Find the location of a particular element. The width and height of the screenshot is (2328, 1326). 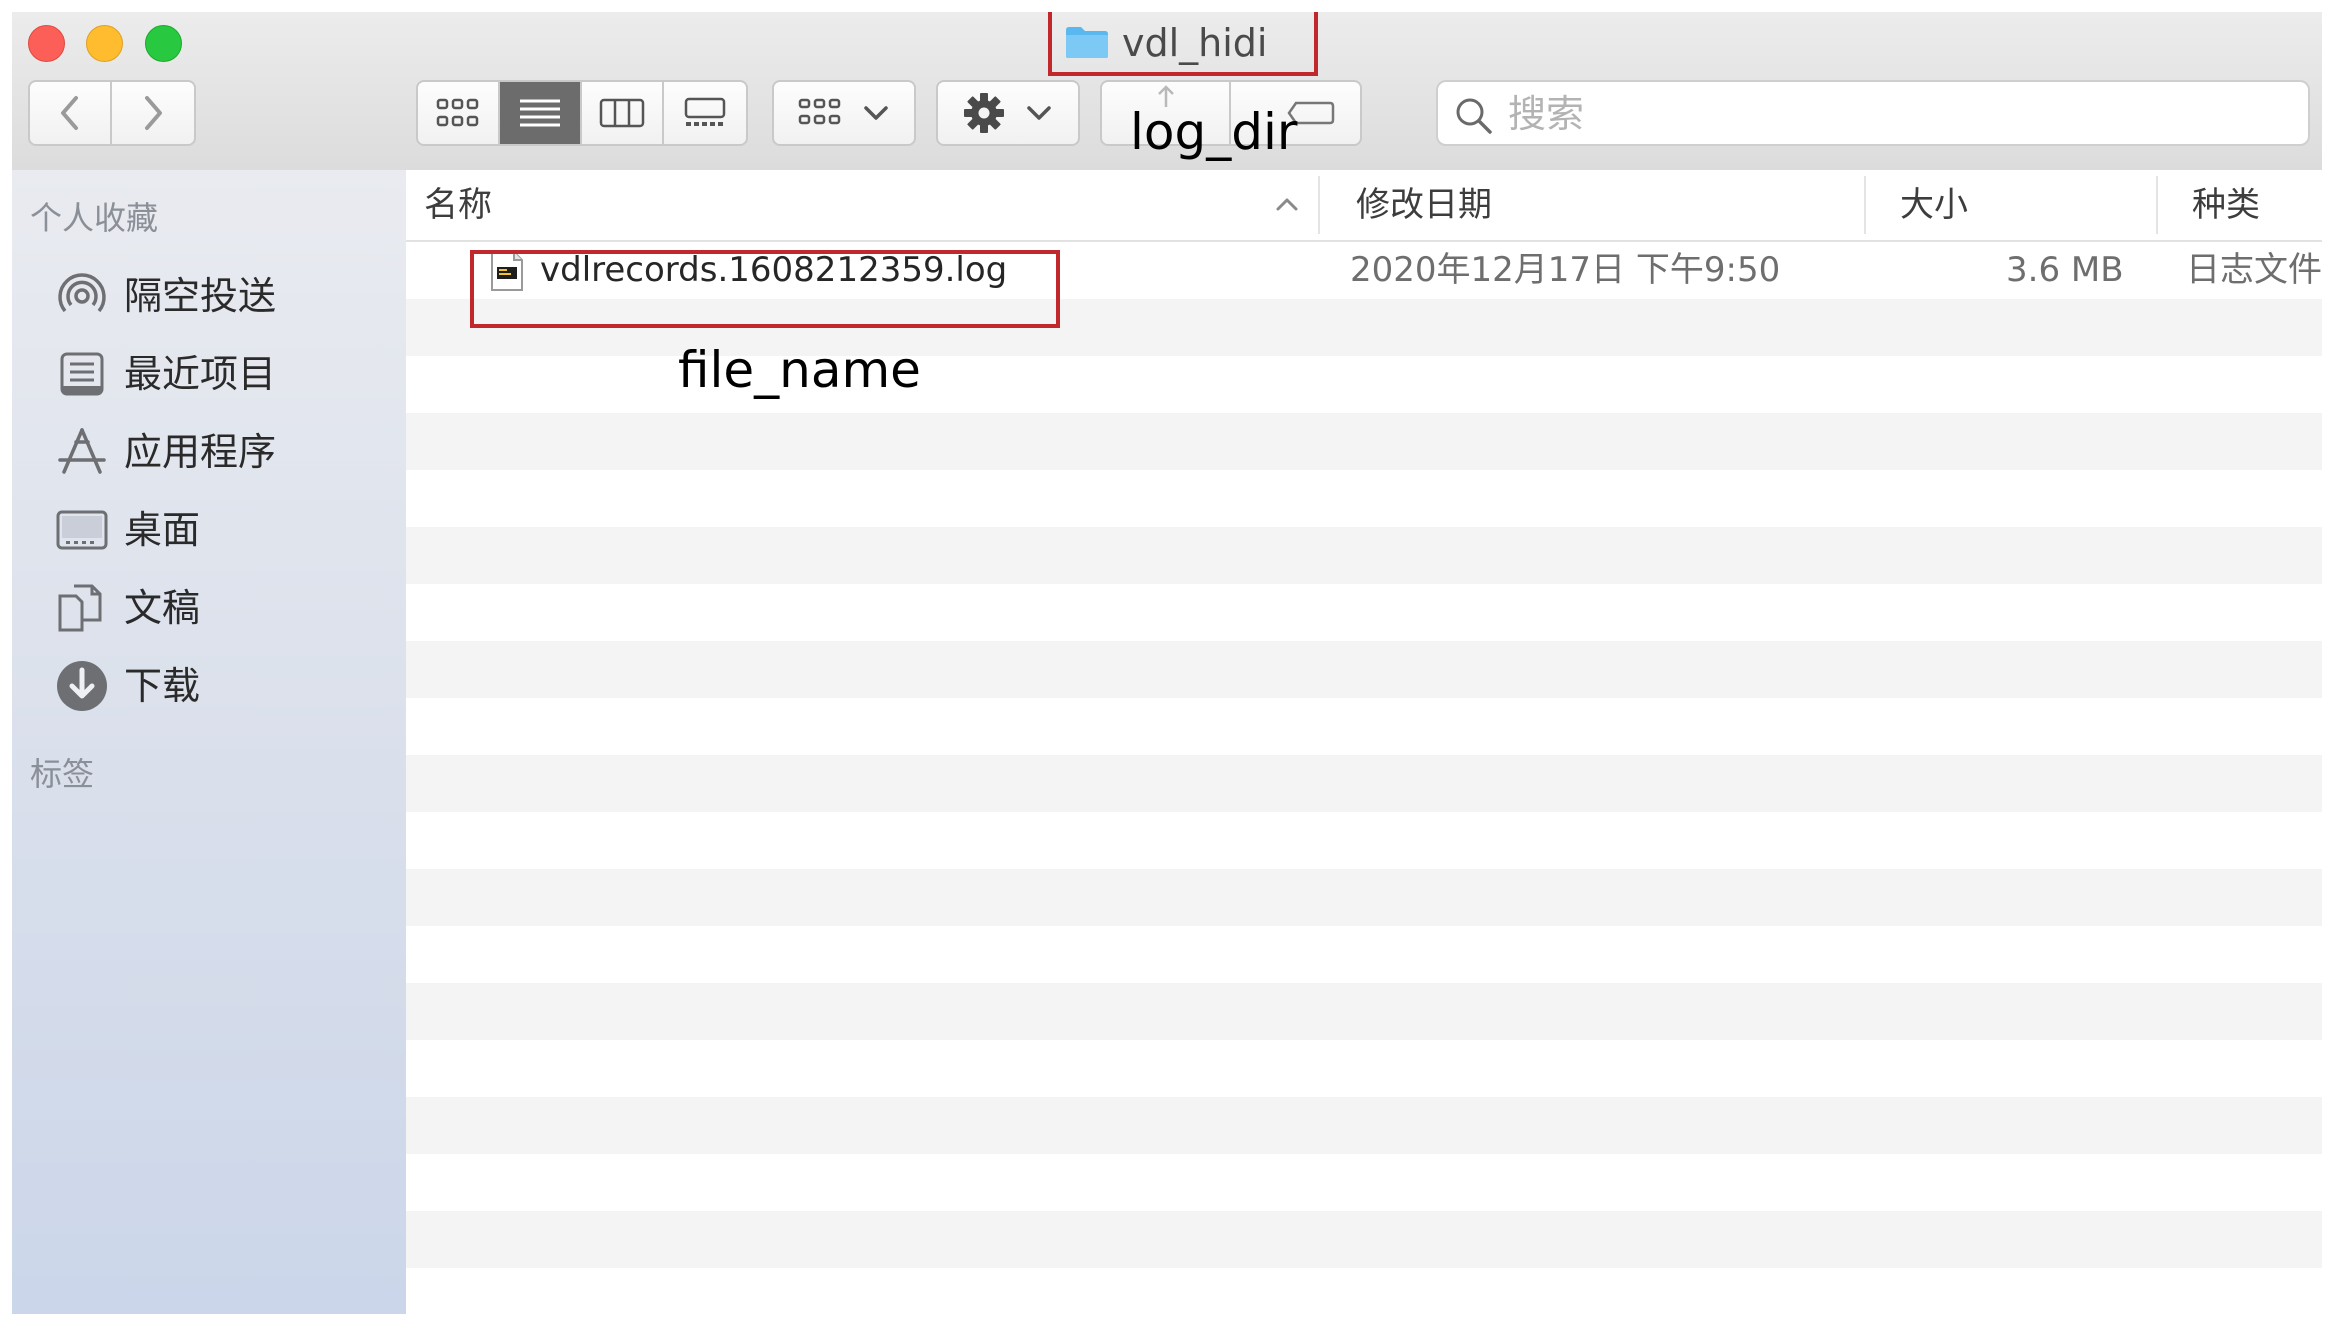

list-icon is located at coordinates (540, 113).